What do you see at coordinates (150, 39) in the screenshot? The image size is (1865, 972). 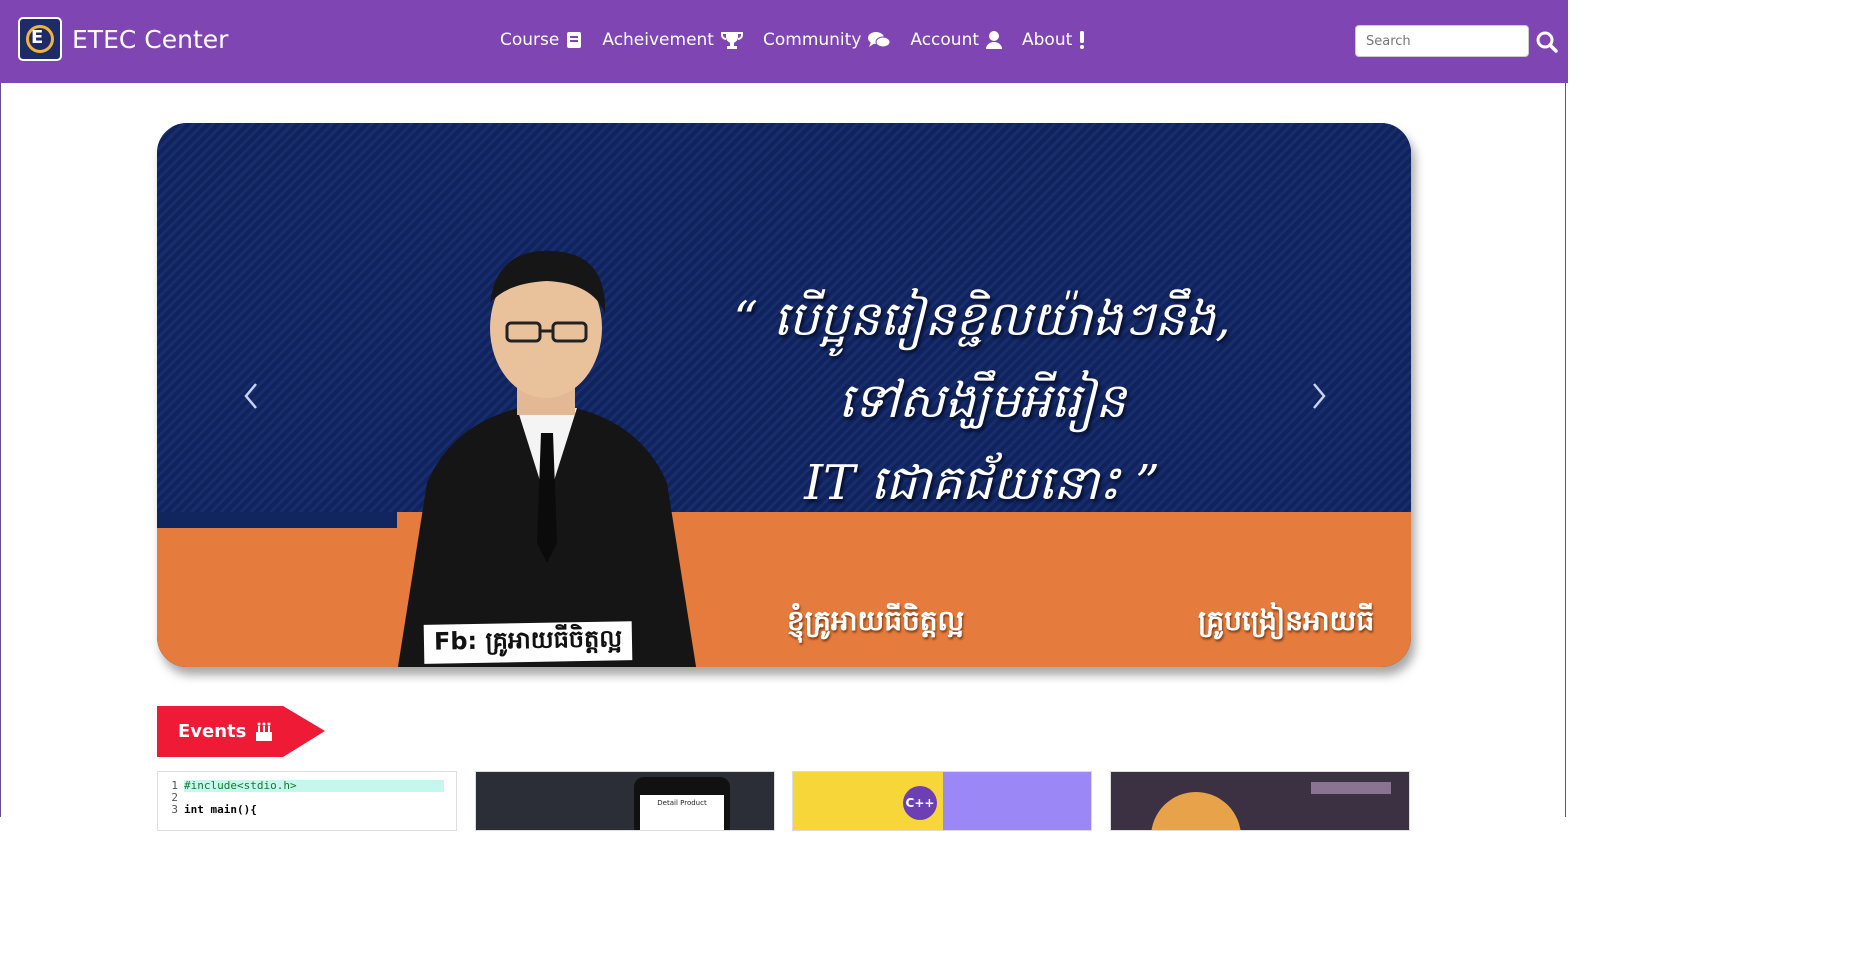 I see `brand-name: ETEC Center` at bounding box center [150, 39].